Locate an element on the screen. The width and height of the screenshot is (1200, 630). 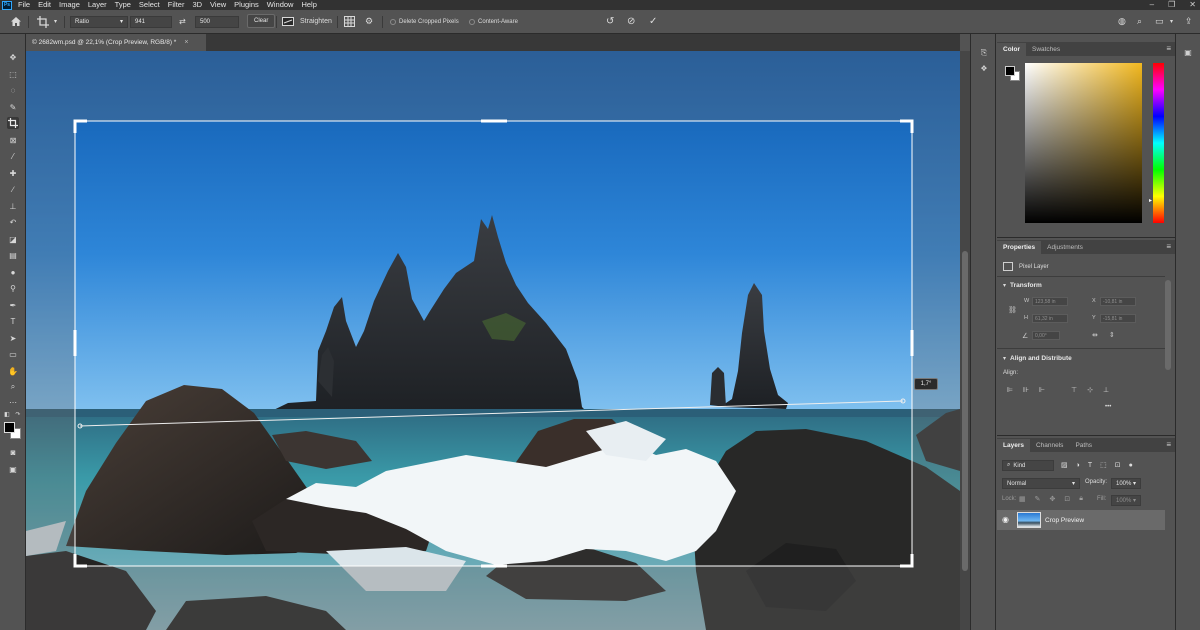
y-field: -15,81 in is located at coordinates (1118, 318).